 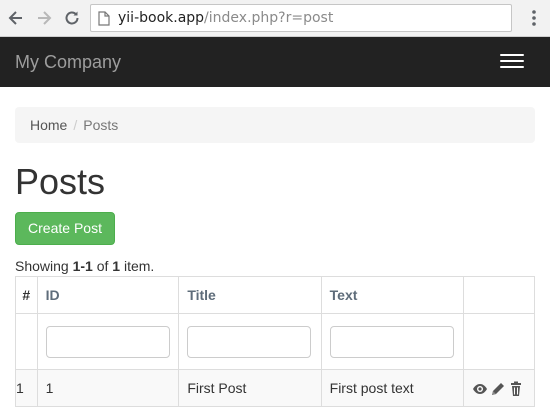 I want to click on menu-icon, so click(x=534, y=18).